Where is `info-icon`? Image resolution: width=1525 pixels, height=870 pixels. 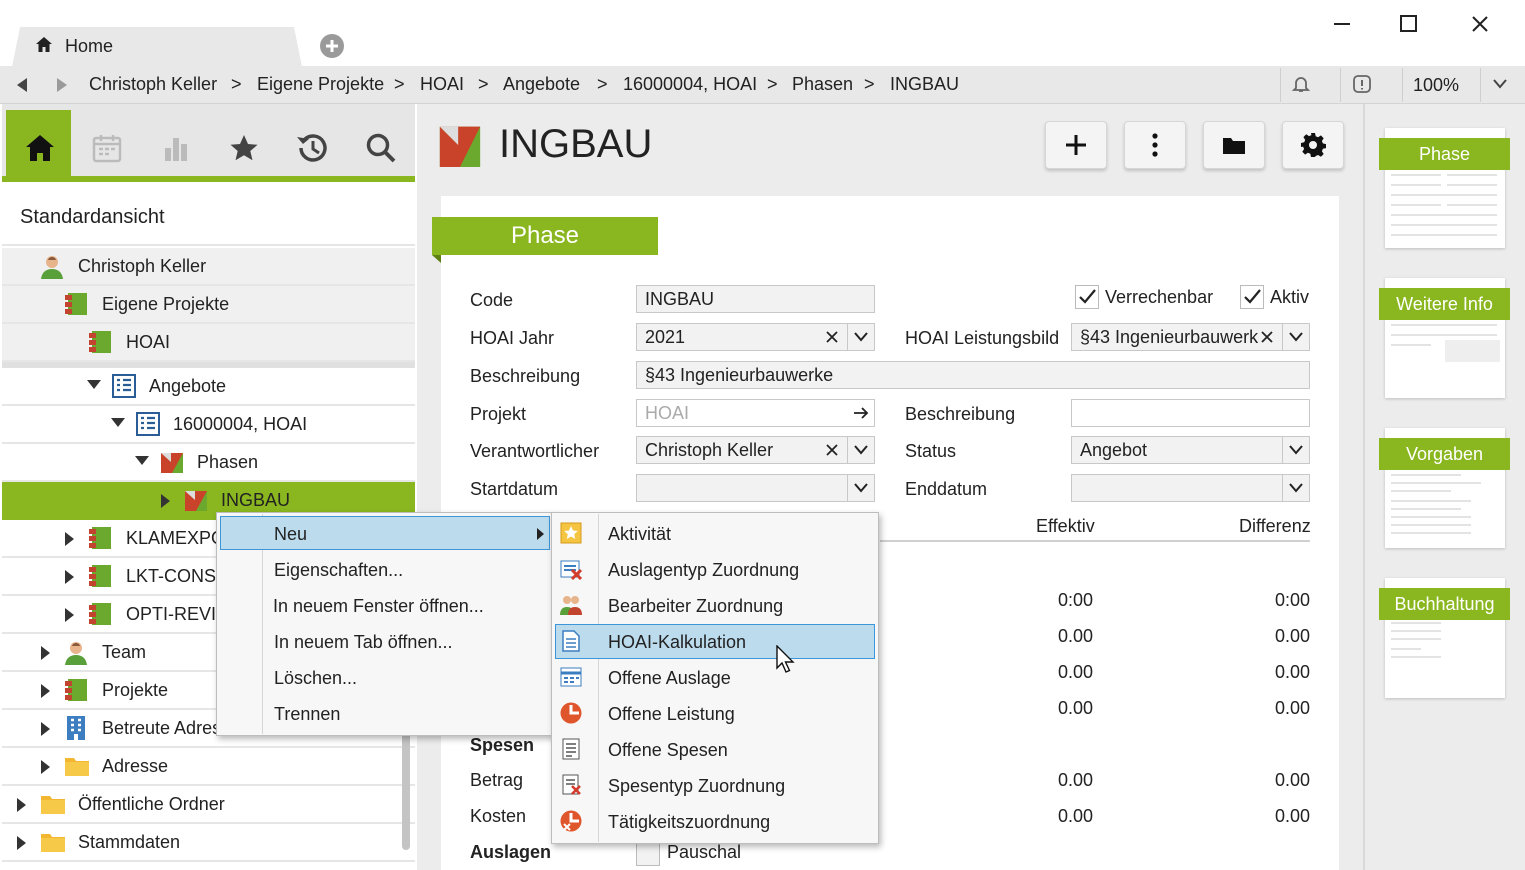 info-icon is located at coordinates (1362, 84).